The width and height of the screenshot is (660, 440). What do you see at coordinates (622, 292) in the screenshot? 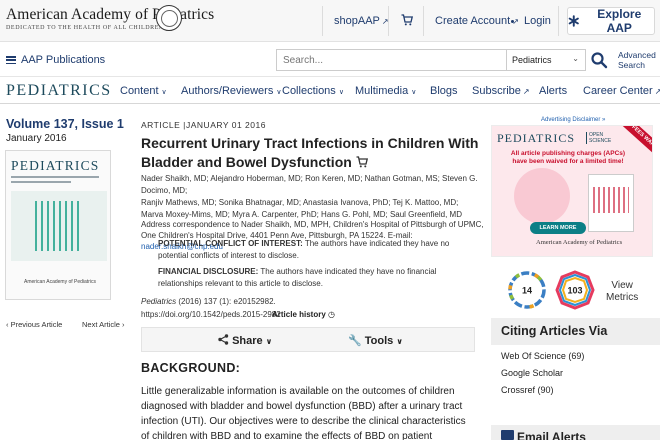
I see `view-metrics-link: View Metrics` at bounding box center [622, 292].